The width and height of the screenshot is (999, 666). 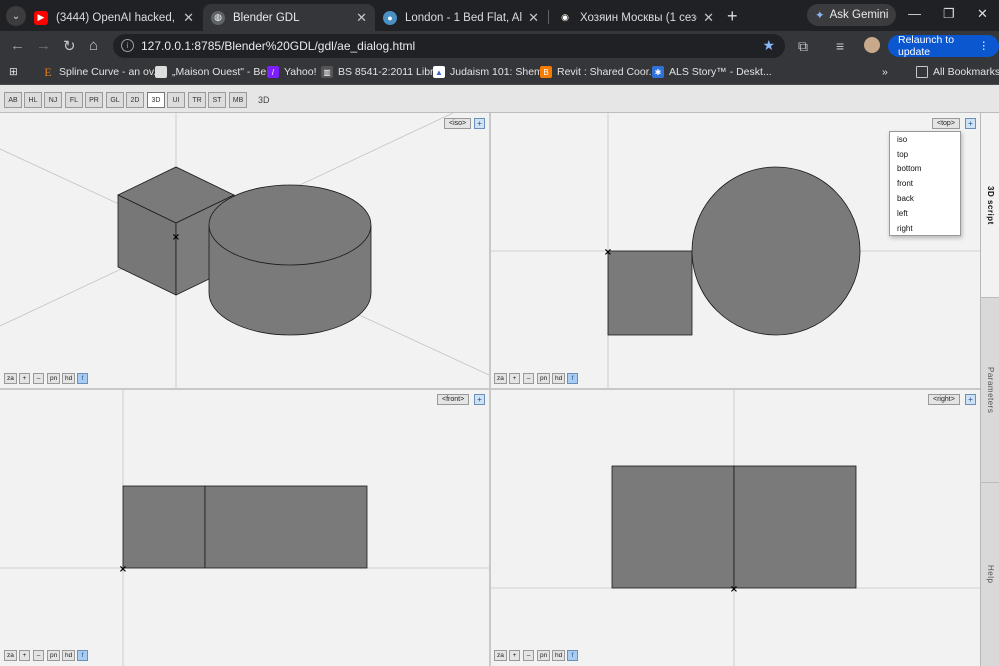 What do you see at coordinates (925, 154) in the screenshot?
I see `view-option-top: top` at bounding box center [925, 154].